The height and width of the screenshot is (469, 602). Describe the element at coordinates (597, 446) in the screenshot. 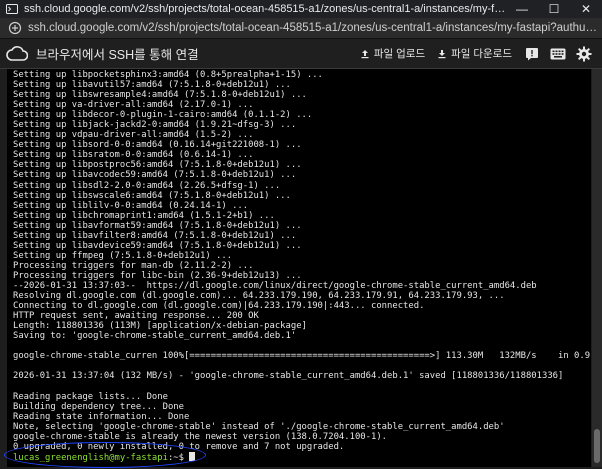

I see `scrollbar-thumb` at that location.